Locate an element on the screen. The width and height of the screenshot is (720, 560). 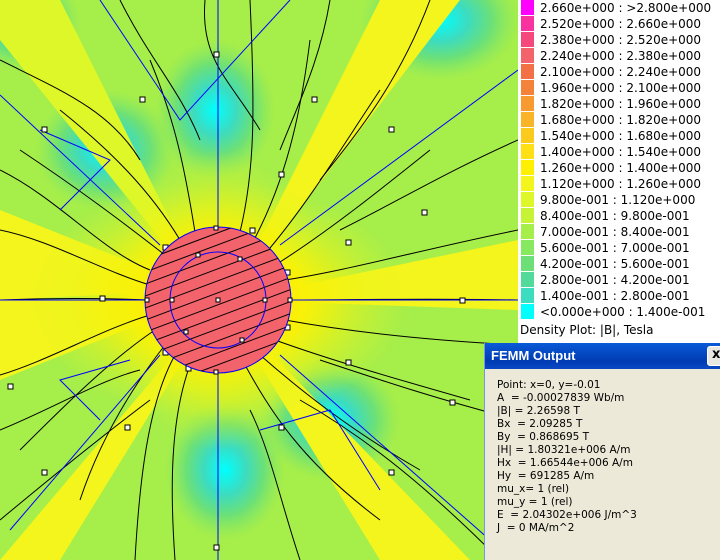
close-icon: x is located at coordinates (716, 354).